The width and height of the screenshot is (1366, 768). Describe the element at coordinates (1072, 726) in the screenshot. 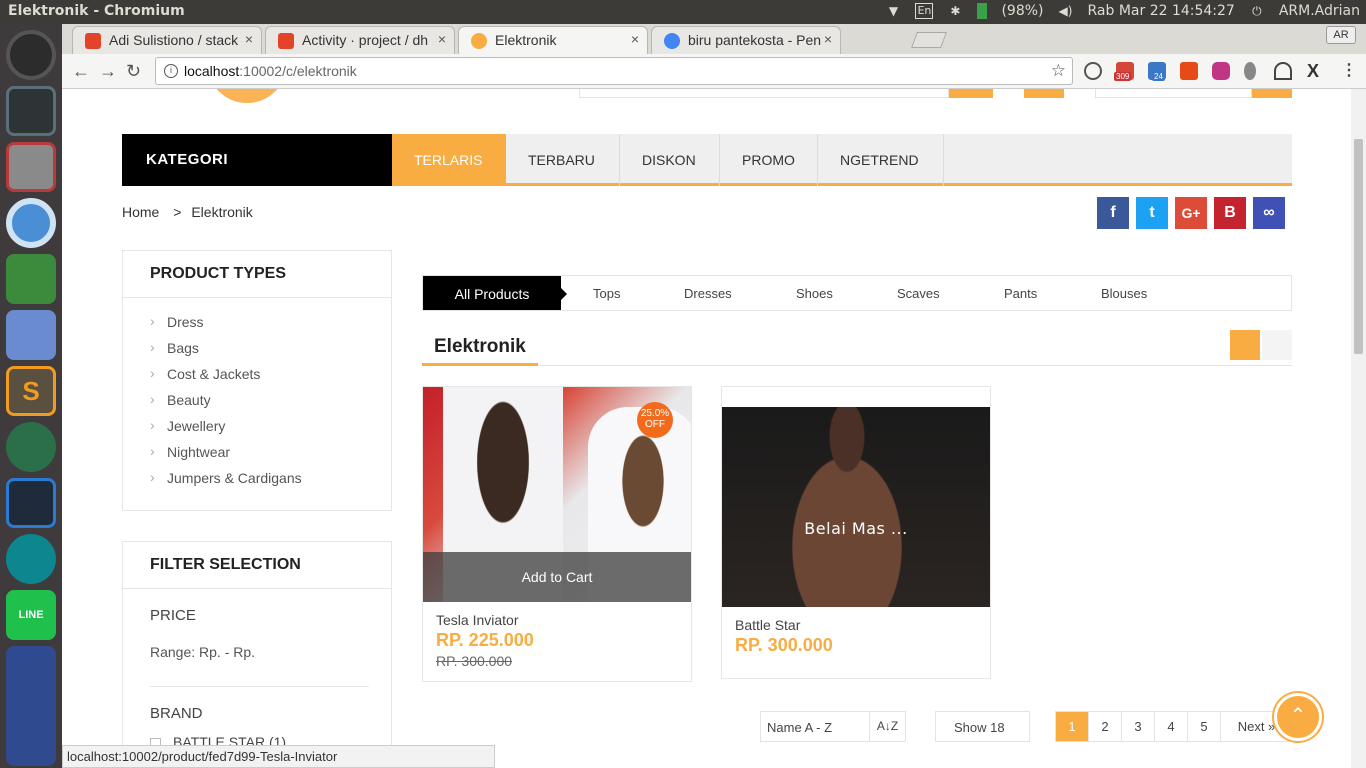

I see `page-button: 1` at that location.